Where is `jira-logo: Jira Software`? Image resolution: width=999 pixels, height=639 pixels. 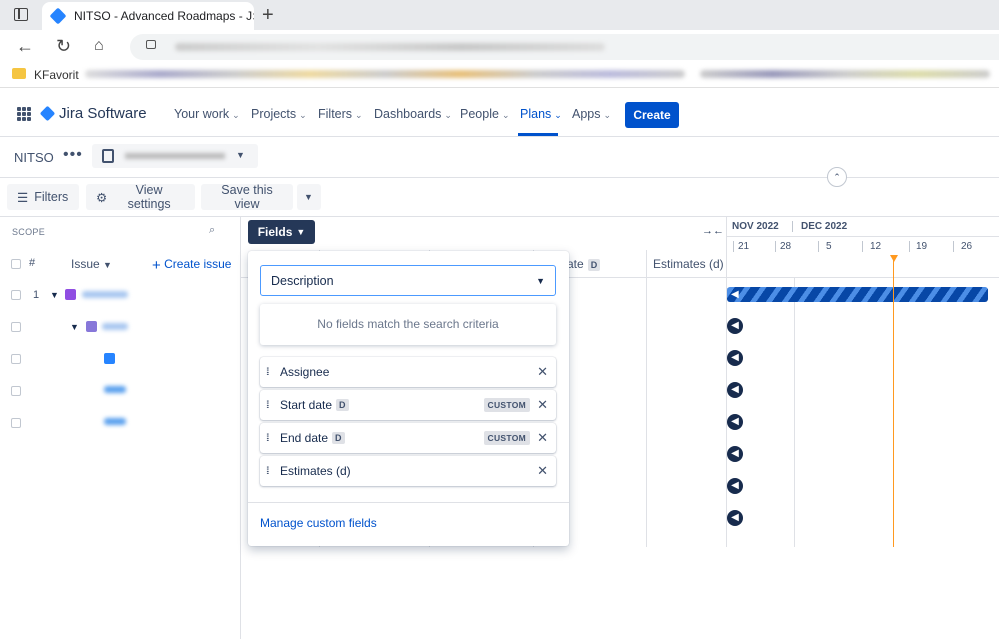
jira-logo: Jira Software is located at coordinates (93, 113).